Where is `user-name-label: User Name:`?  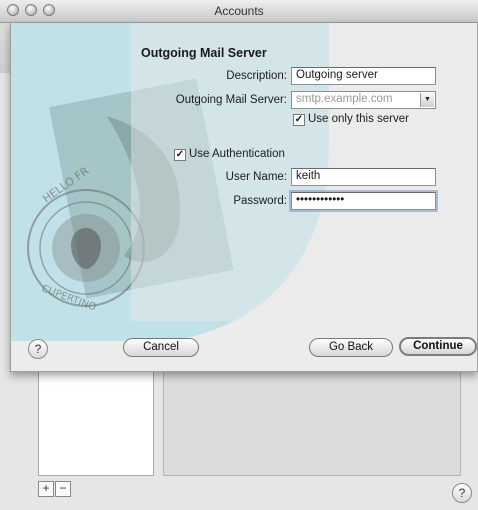
user-name-label: User Name: is located at coordinates (256, 177).